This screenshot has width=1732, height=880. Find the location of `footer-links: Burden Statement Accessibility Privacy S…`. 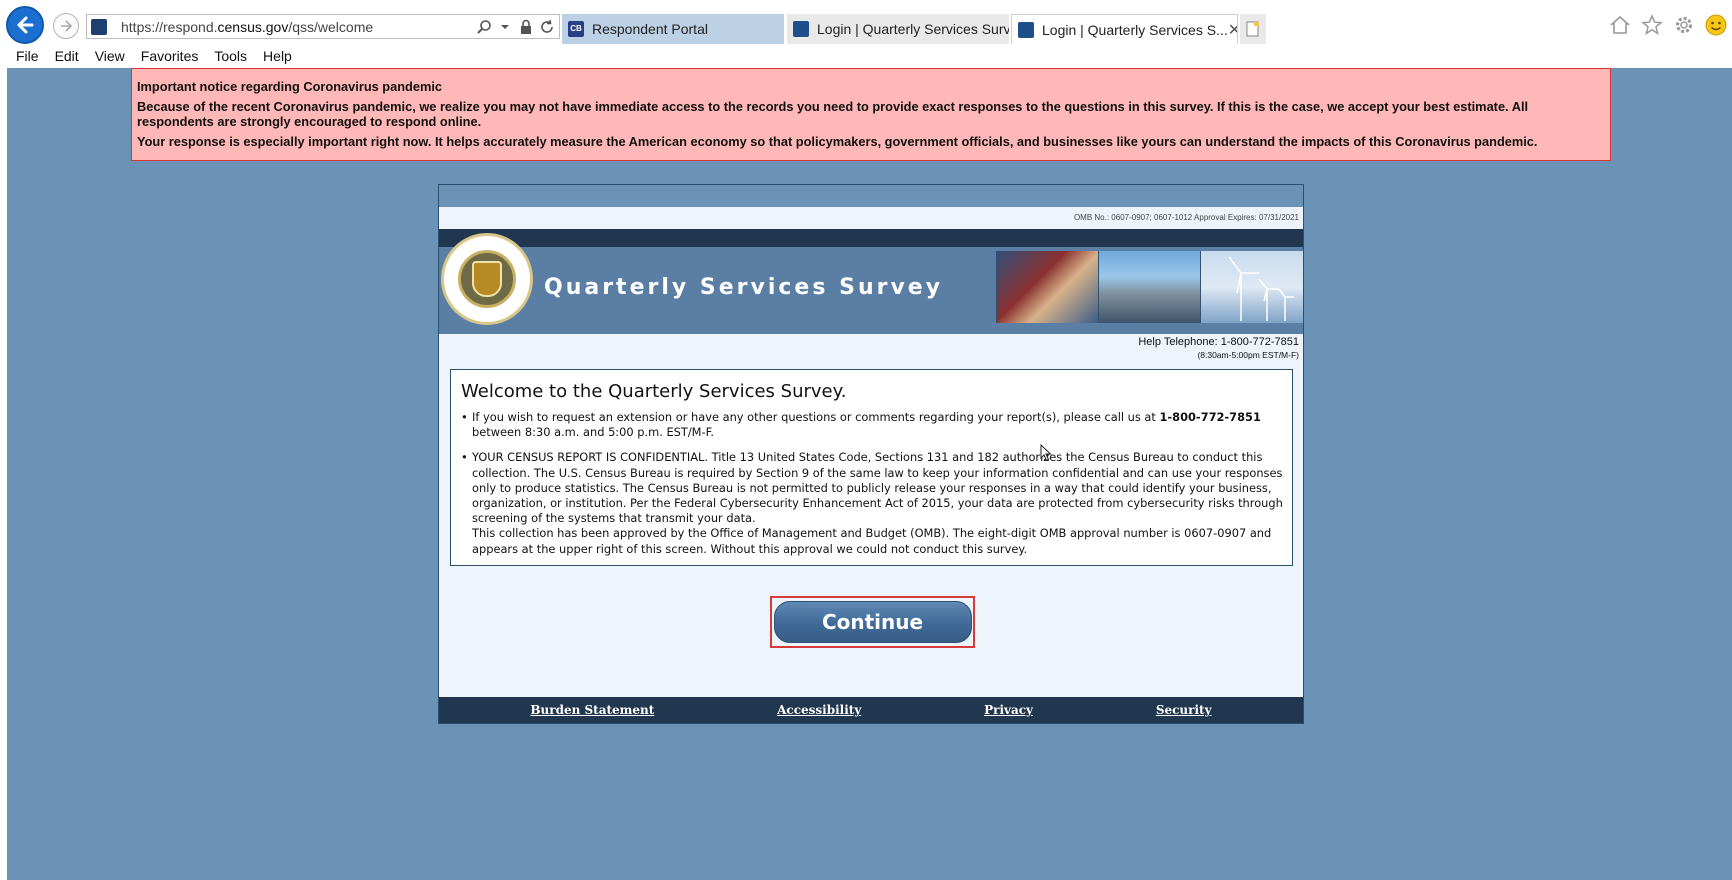

footer-links: Burden Statement Accessibility Privacy S… is located at coordinates (871, 710).